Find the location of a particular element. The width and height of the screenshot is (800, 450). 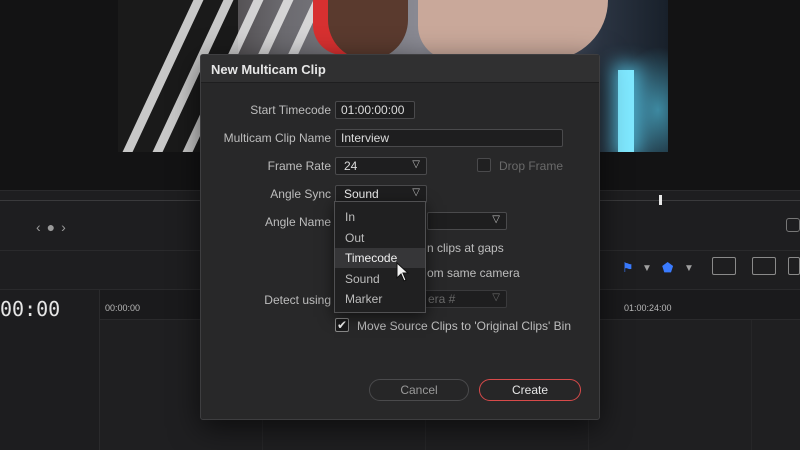

clip-name-label: Multicam Clip Name is located at coordinates (277, 138).